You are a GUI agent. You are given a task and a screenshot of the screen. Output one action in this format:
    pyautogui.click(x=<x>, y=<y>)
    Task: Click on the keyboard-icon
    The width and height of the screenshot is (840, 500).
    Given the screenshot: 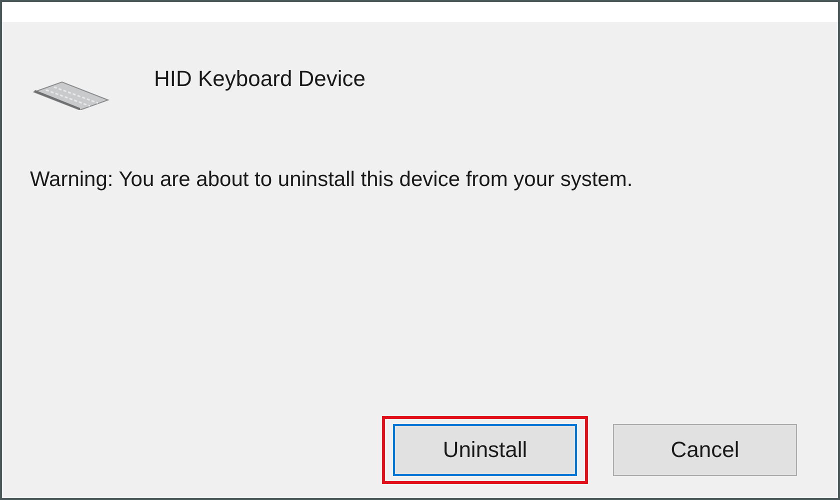 What is the action you would take?
    pyautogui.click(x=71, y=95)
    